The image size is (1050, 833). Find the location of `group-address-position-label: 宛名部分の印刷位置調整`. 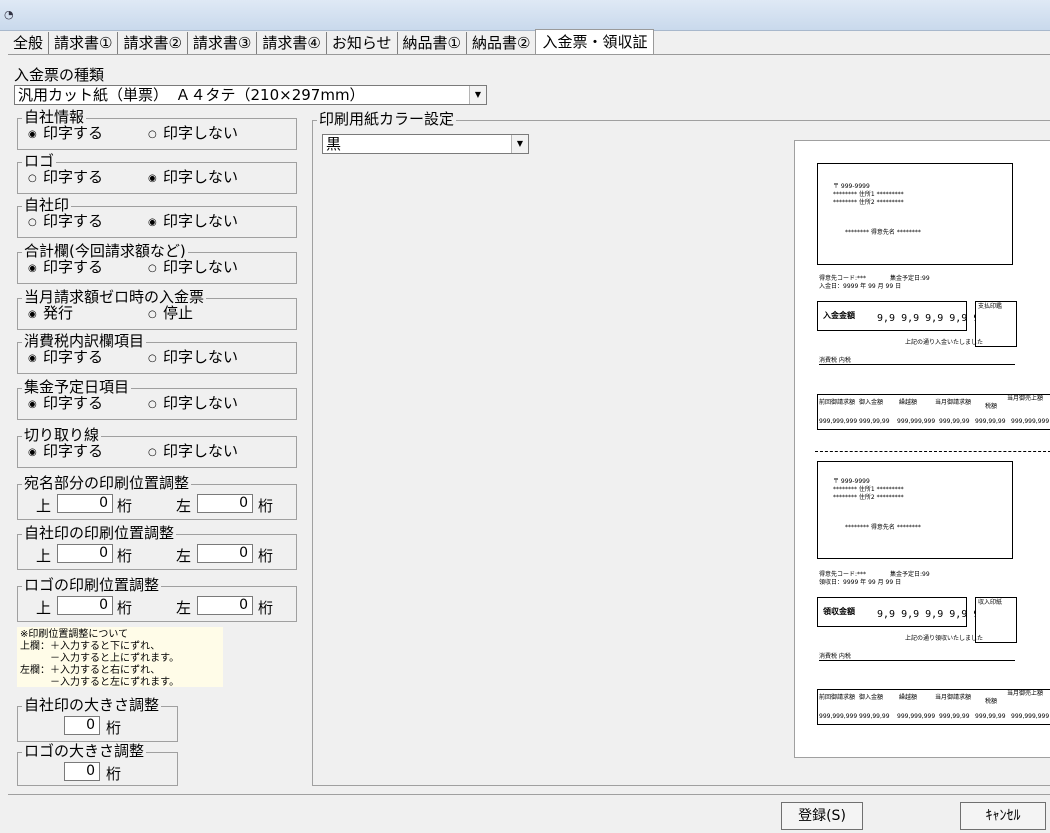

group-address-position-label: 宛名部分の印刷位置調整 is located at coordinates (107, 483).